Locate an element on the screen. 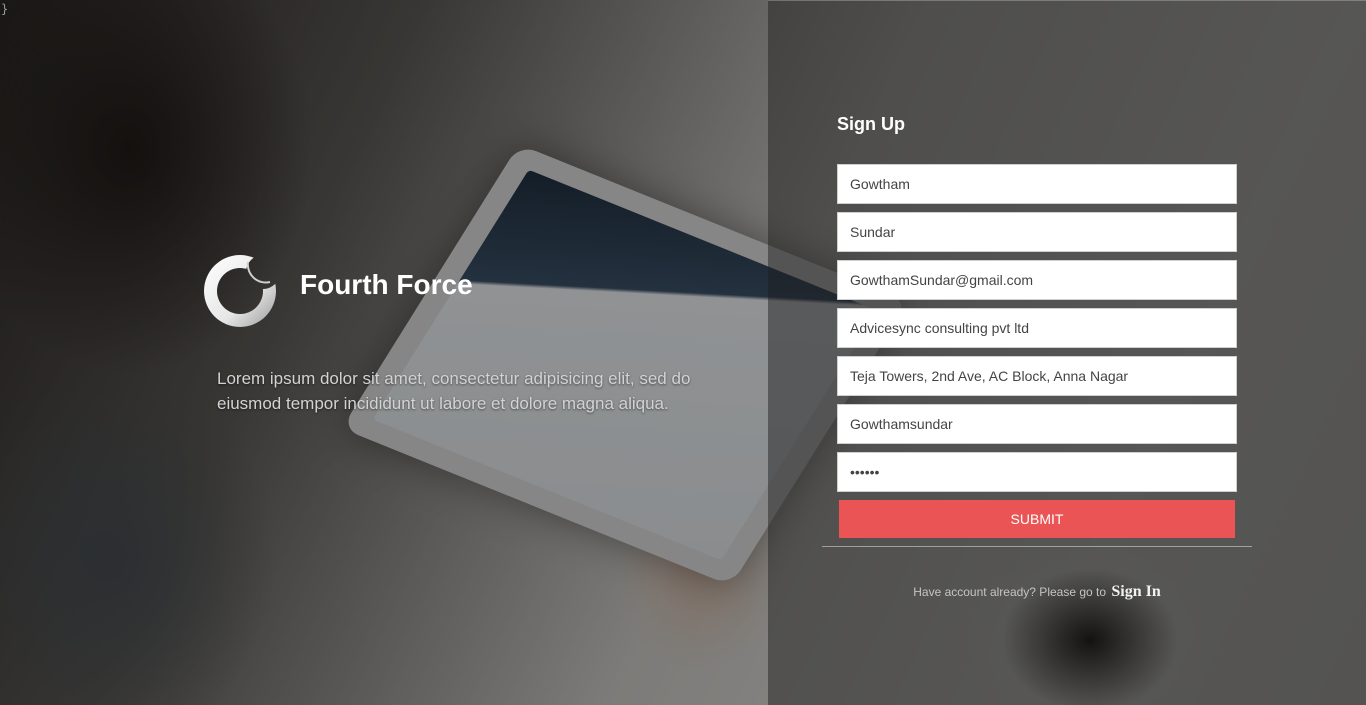 This screenshot has width=1366, height=705. brand-name: Fourth Force is located at coordinates (386, 284).